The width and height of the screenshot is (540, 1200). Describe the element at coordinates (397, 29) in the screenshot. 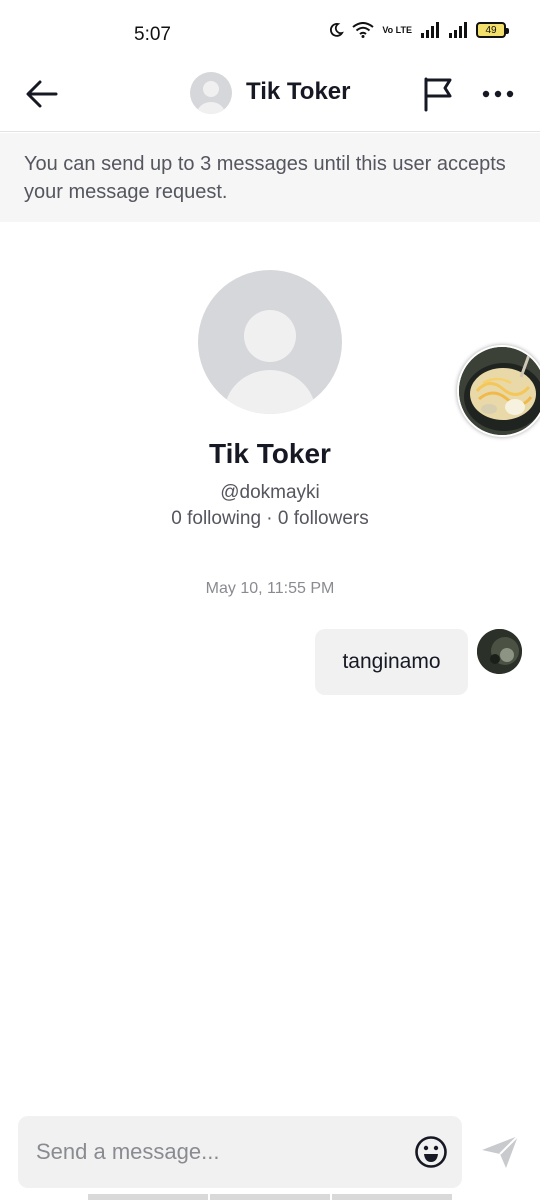

I see `volte-icon: Vo LTE` at that location.